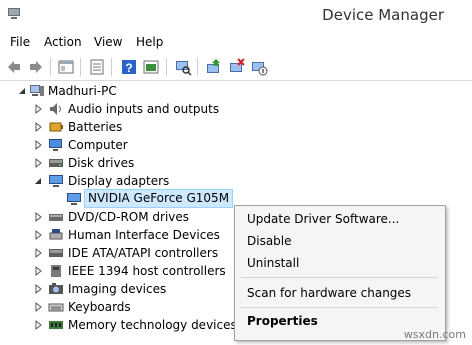 The image size is (472, 345). I want to click on tree-item-audio: Audio inputs and outputs, so click(115, 109).